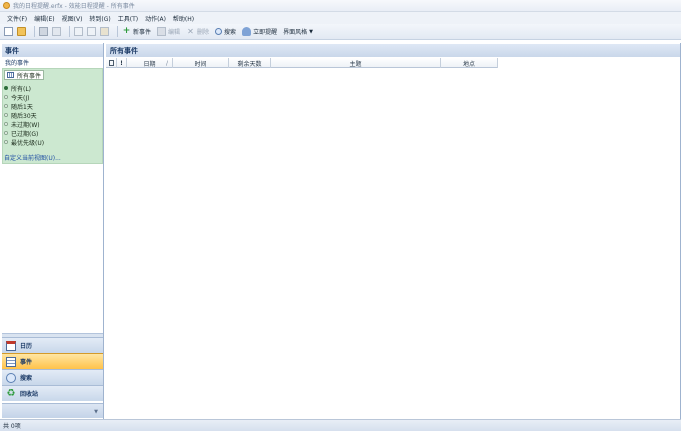 The height and width of the screenshot is (431, 681). I want to click on column-days-left: 剩余天数, so click(250, 63).